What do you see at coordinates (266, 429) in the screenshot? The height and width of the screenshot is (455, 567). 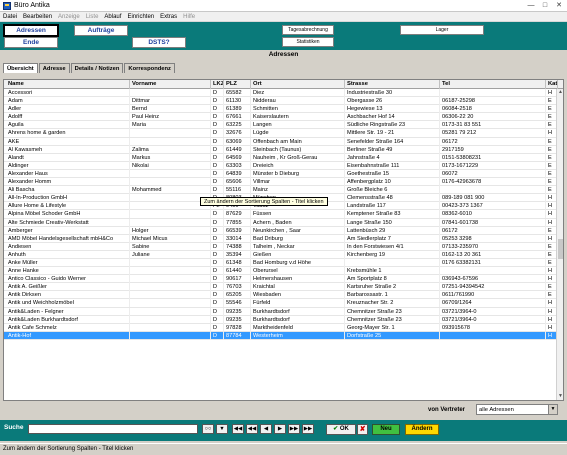 I see `prev-record-icon: ◀` at bounding box center [266, 429].